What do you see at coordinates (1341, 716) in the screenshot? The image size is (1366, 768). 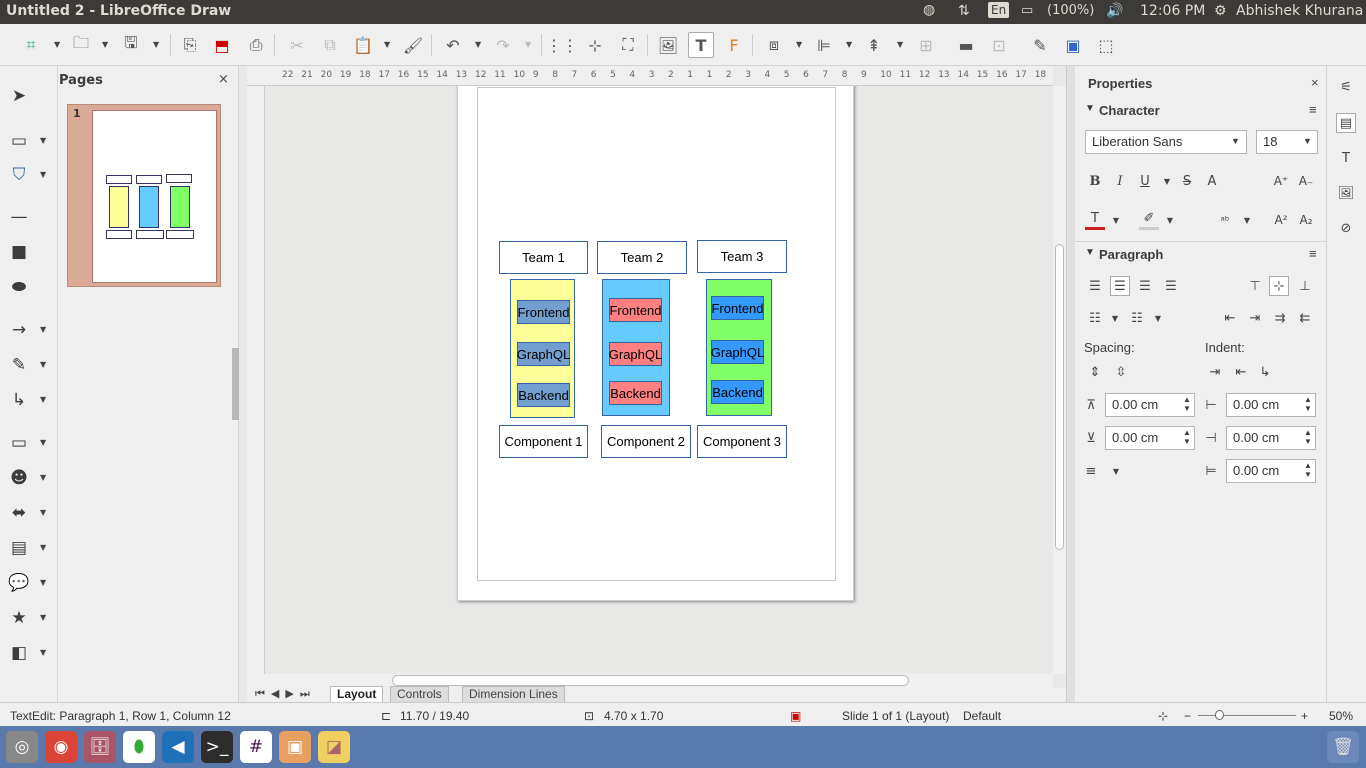 I see `zoom-level: 50%` at bounding box center [1341, 716].